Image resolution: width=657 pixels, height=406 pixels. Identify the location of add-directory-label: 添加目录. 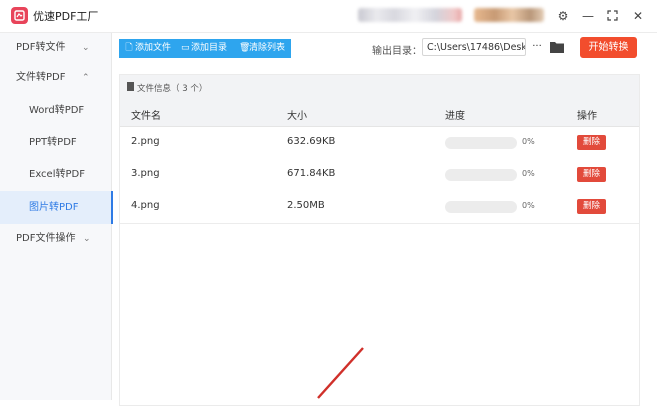
(209, 48).